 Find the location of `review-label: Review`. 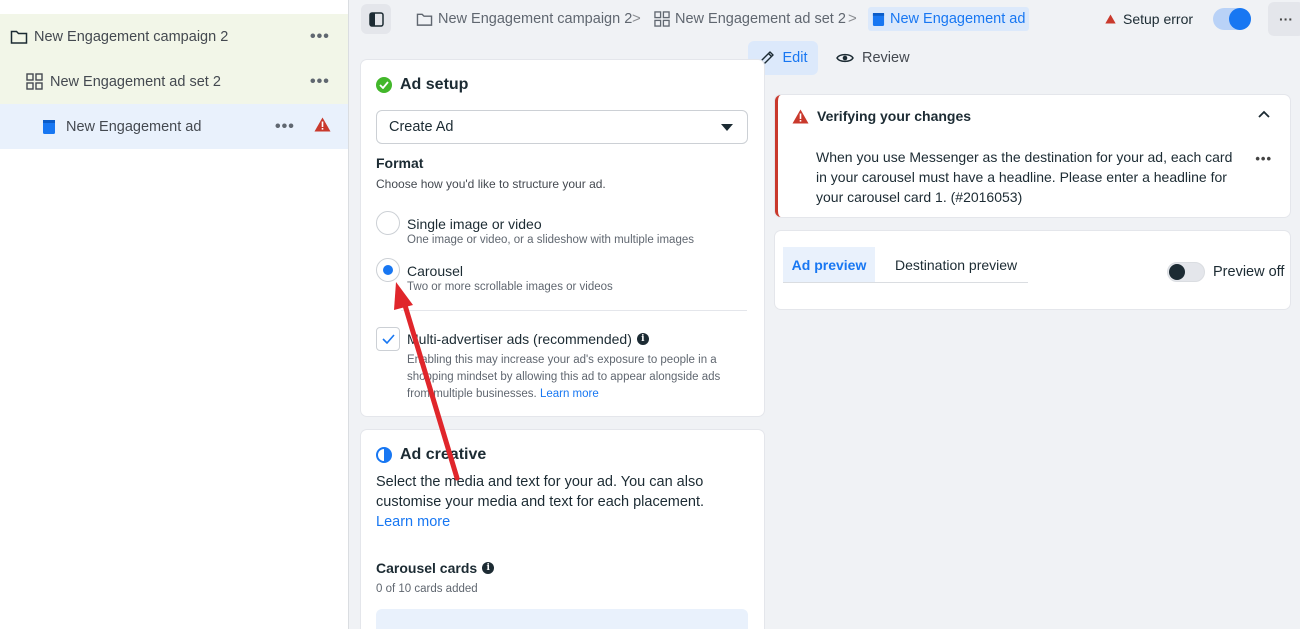

review-label: Review is located at coordinates (886, 58).